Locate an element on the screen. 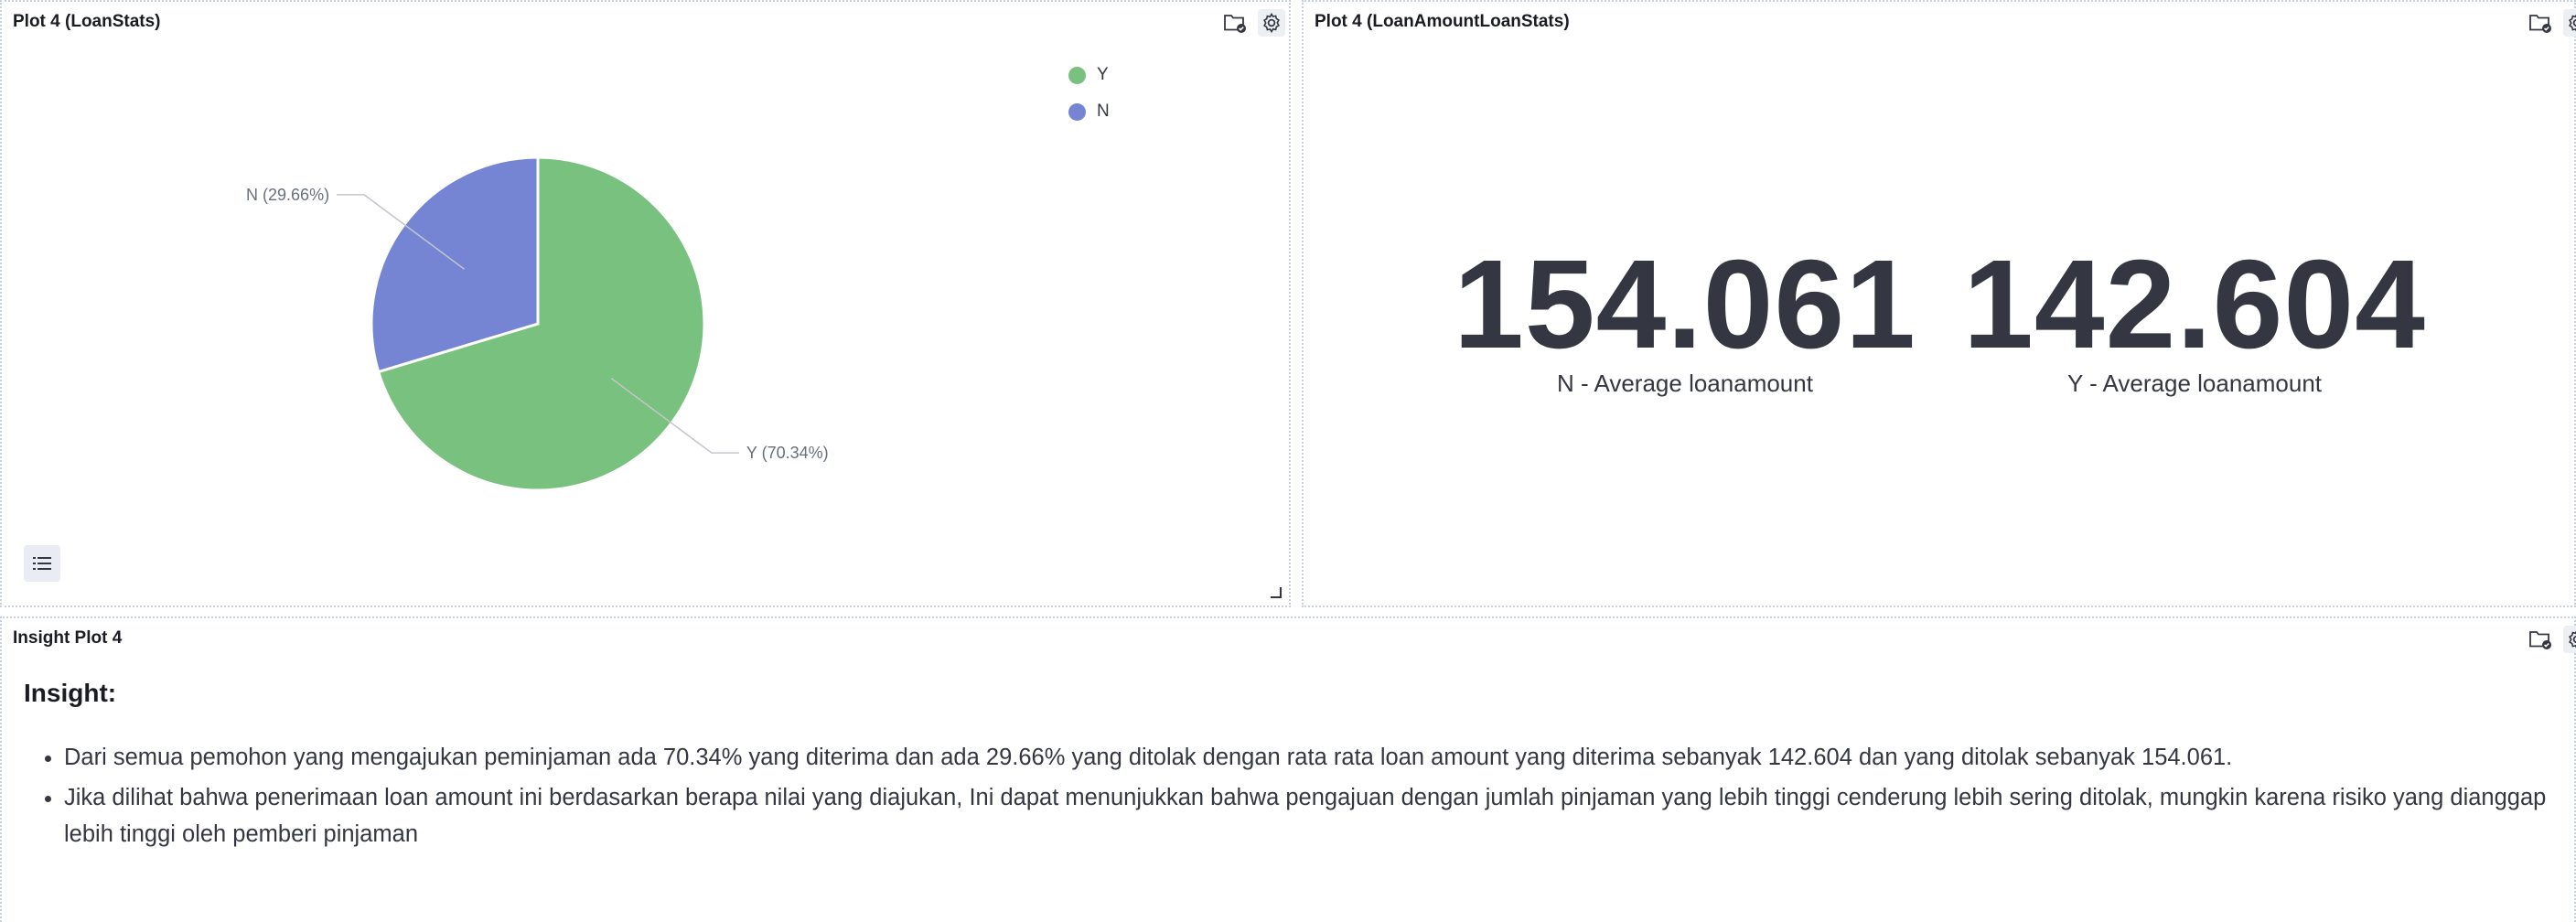  panel-title: Plot 4 (LoanStats) is located at coordinates (87, 21).